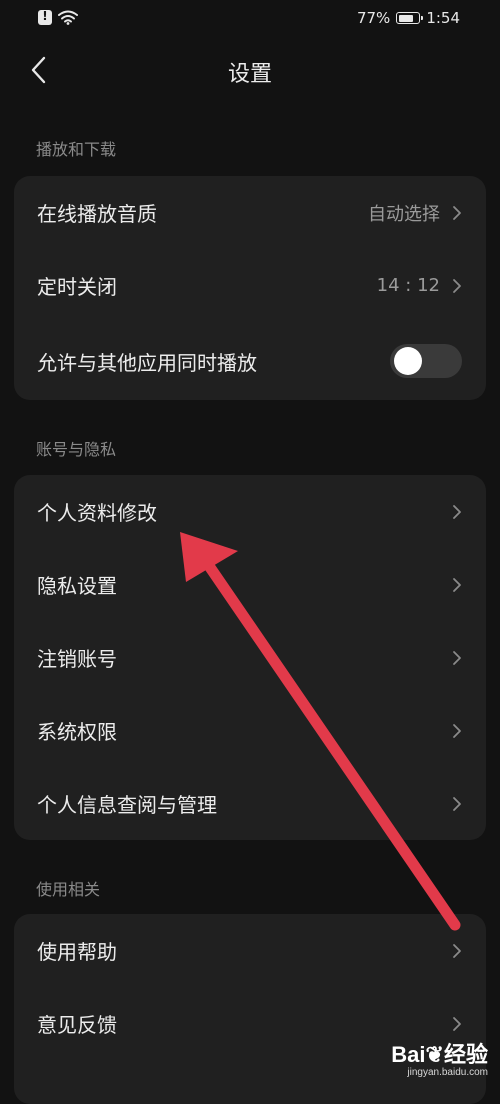  I want to click on row-value: 自动选择, so click(404, 214).